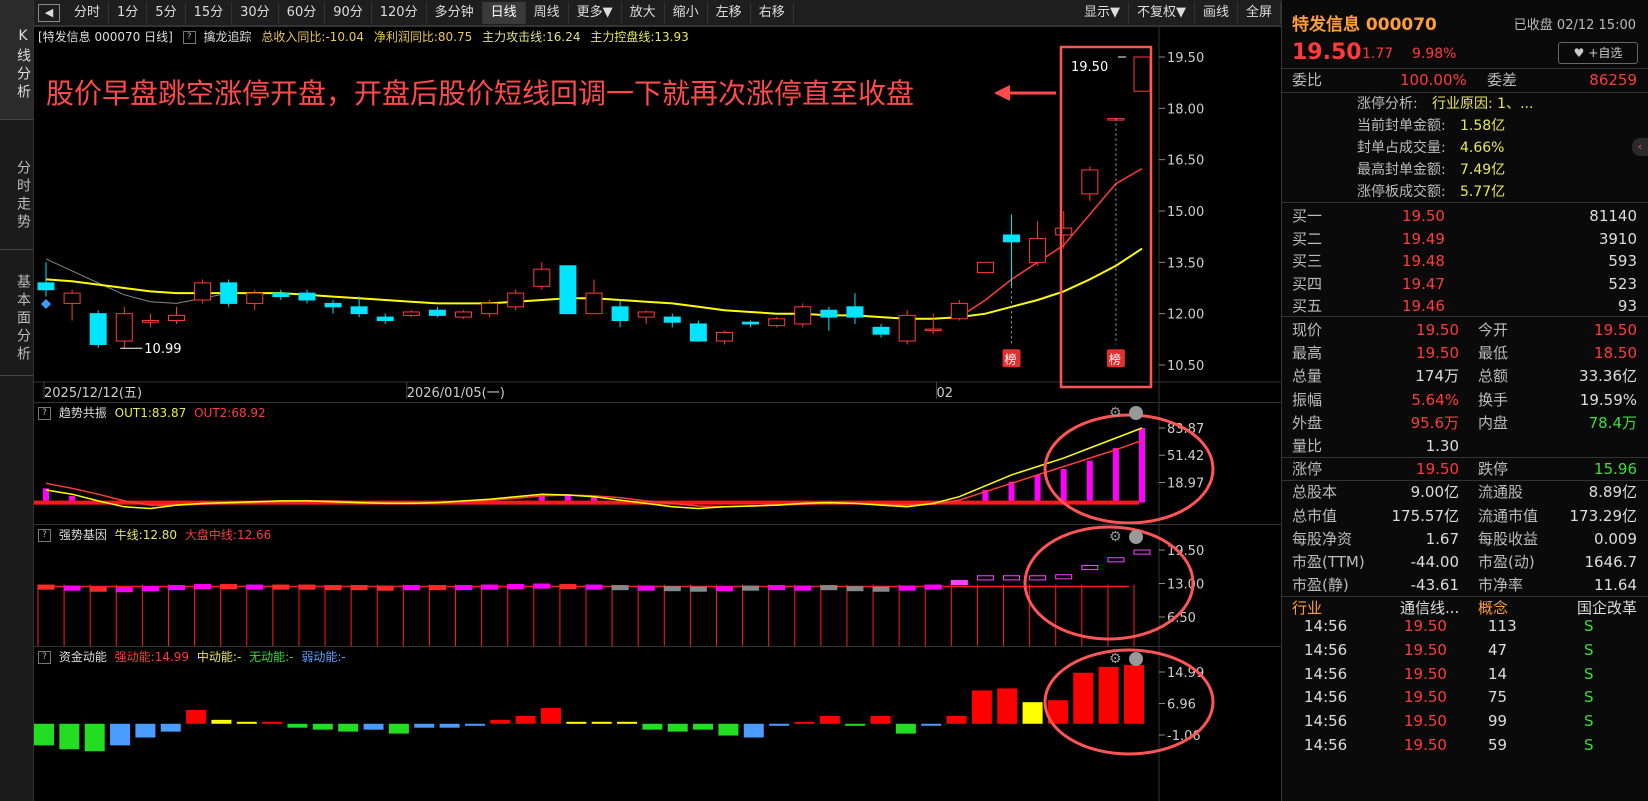 Image resolution: width=1648 pixels, height=801 pixels. What do you see at coordinates (657, 724) in the screenshot?
I see `sub3-chart: 14.996.96-1.06⚙` at bounding box center [657, 724].